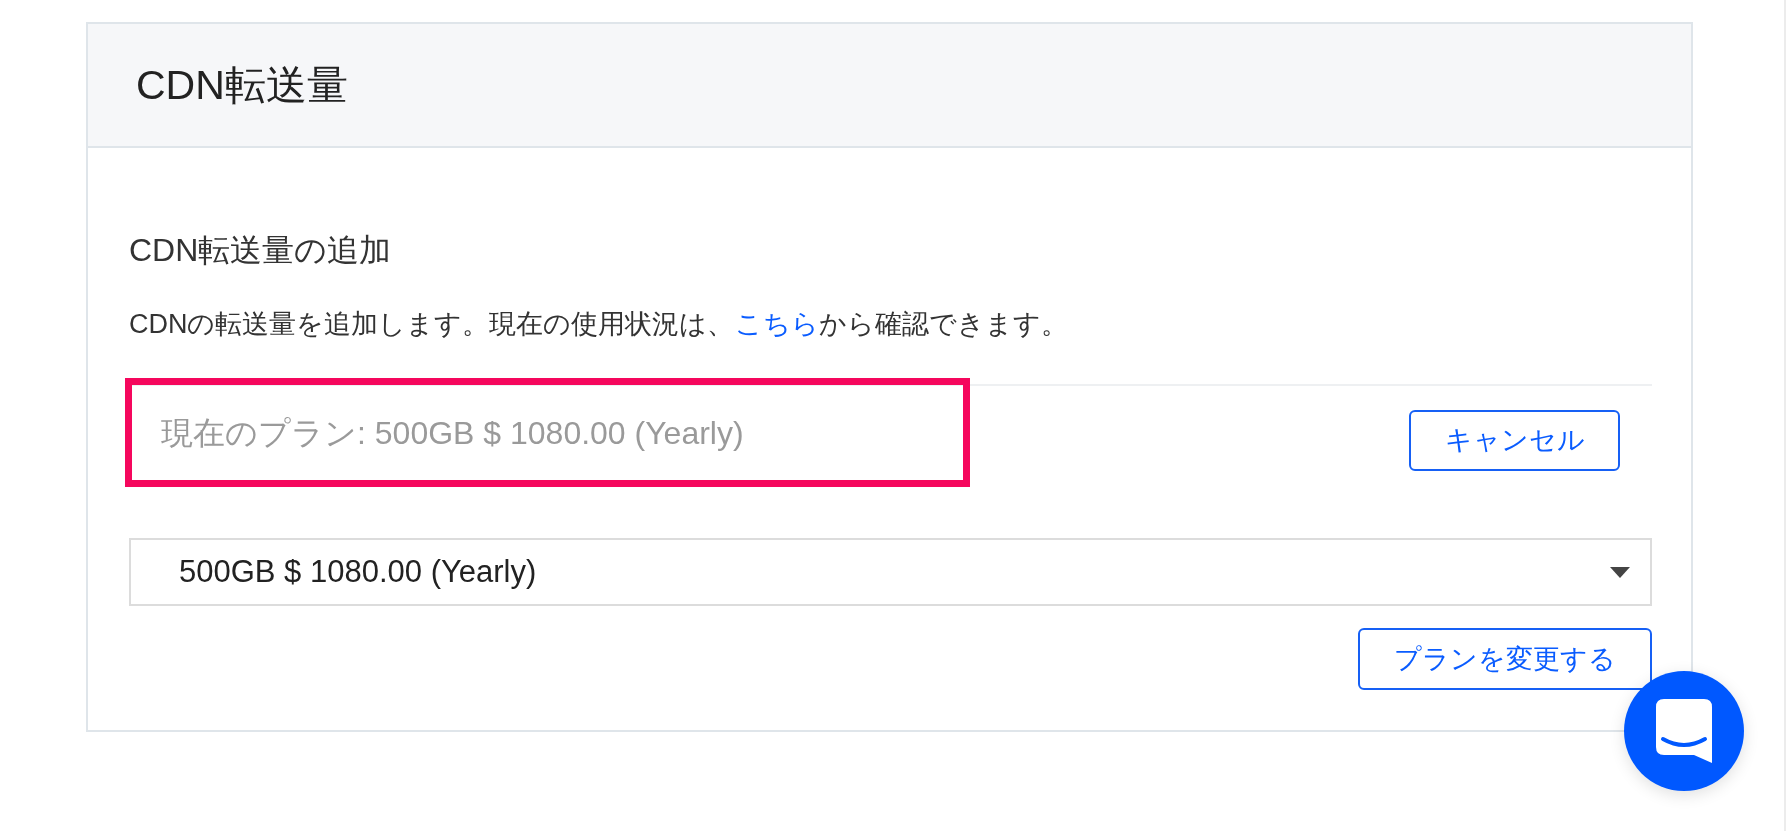  Describe the element at coordinates (242, 85) in the screenshot. I see `panel-title: CDN転送量` at that location.